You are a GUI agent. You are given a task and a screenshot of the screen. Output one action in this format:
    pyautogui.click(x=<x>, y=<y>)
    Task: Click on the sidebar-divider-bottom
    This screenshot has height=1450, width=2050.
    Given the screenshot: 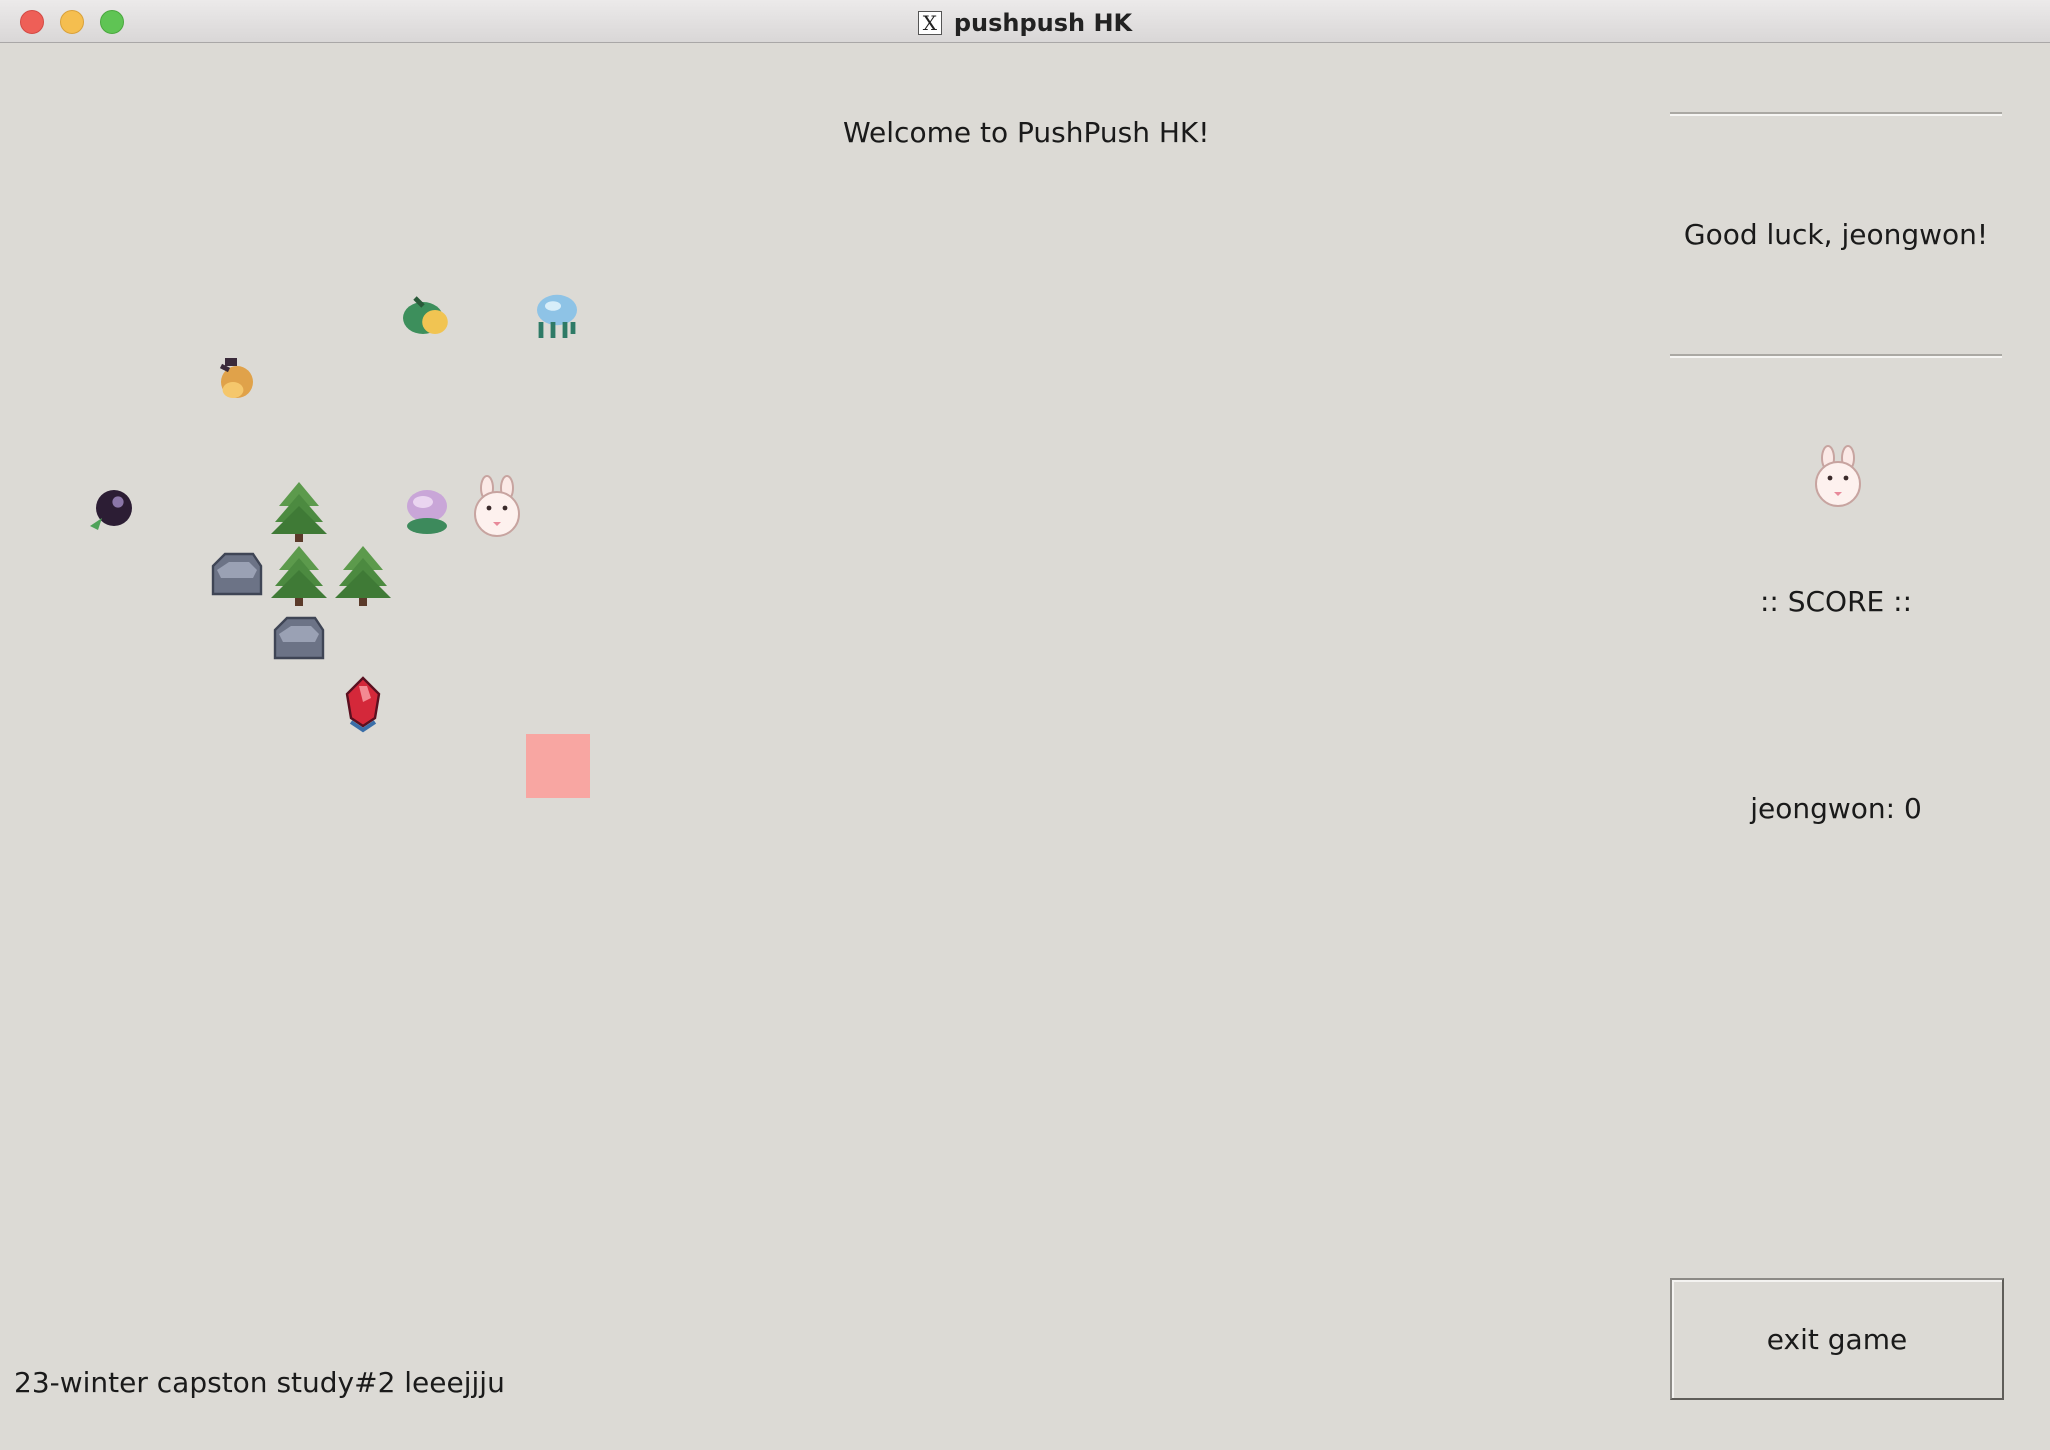 What is the action you would take?
    pyautogui.click(x=1836, y=356)
    